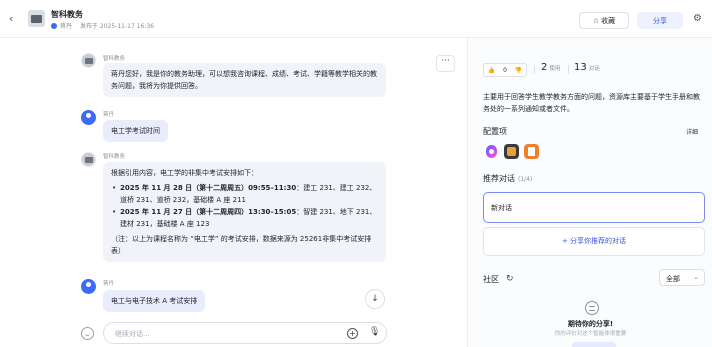  Describe the element at coordinates (518, 70) in the screenshot. I see `thumbs-down-icon: 👎` at that location.